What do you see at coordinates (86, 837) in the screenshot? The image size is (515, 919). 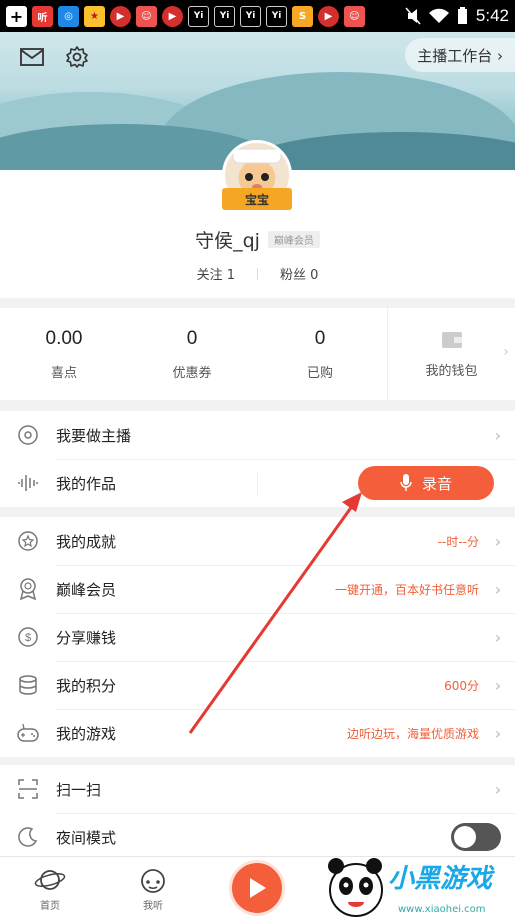 I see `menu-label: 夜间模式` at bounding box center [86, 837].